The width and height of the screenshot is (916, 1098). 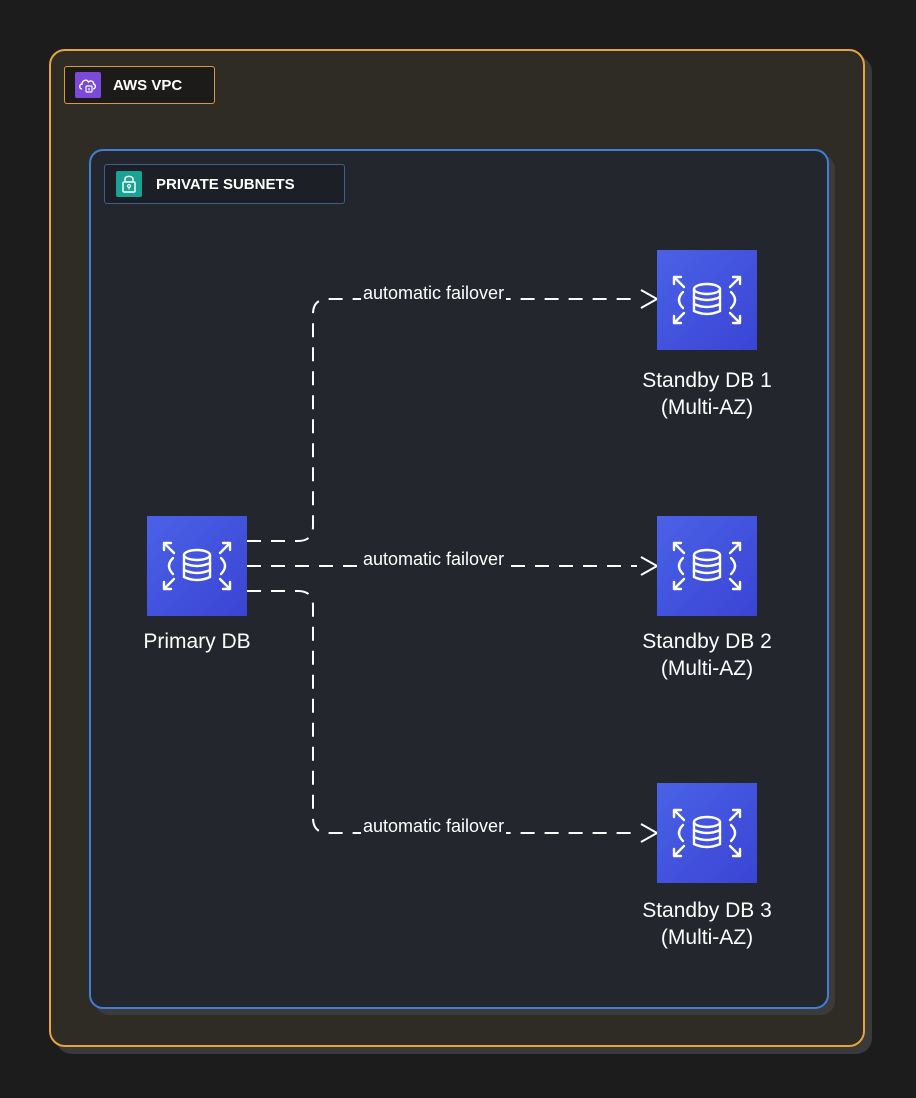 What do you see at coordinates (434, 826) in the screenshot?
I see `edge-label-standby3: automatic failover` at bounding box center [434, 826].